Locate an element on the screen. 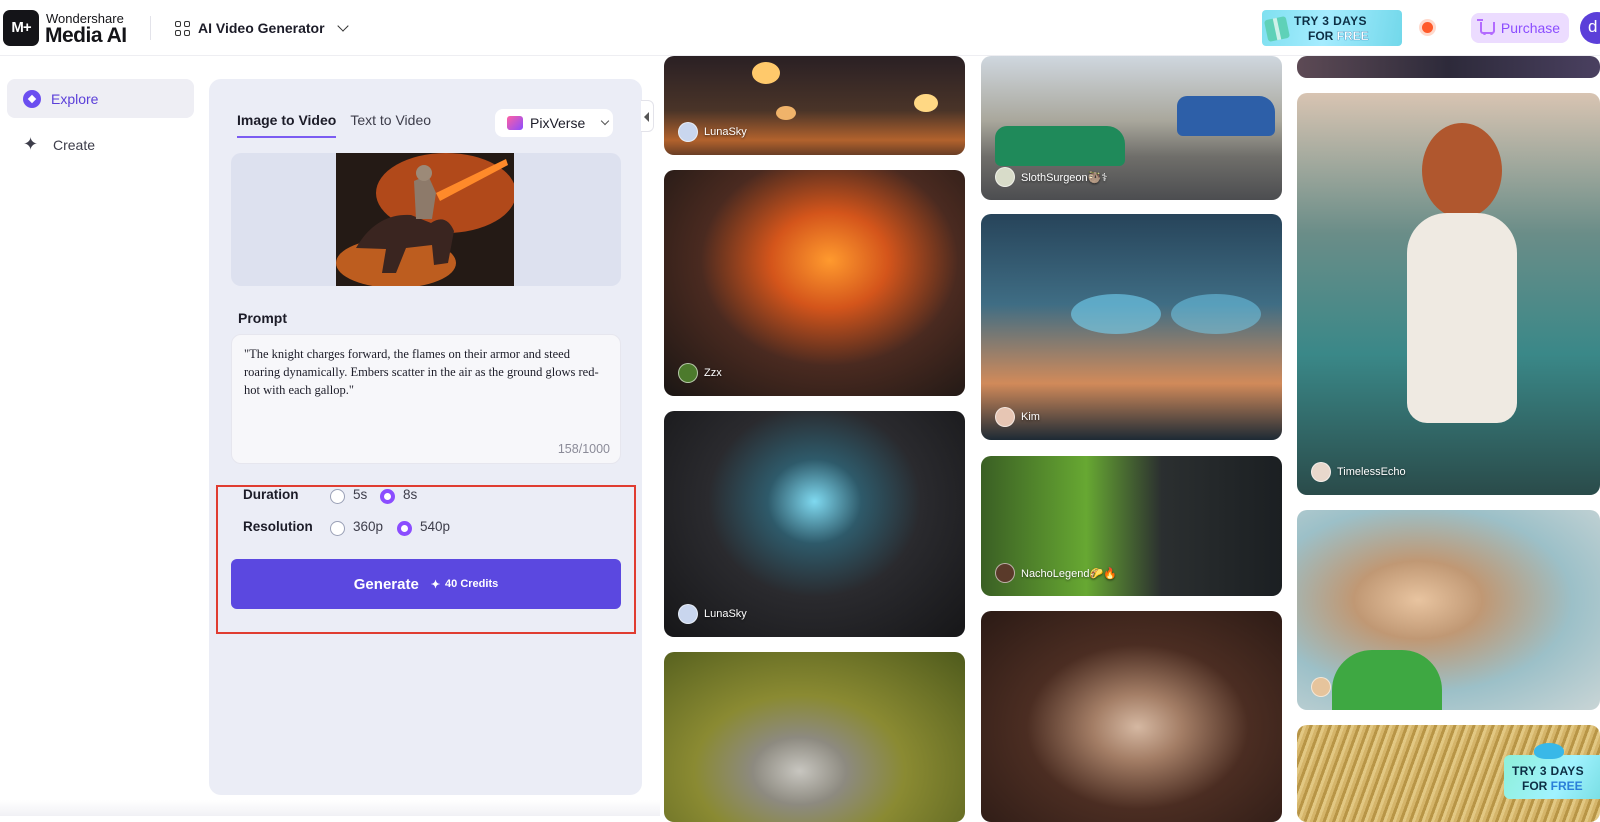 The height and width of the screenshot is (822, 1600). duration-label: Duration is located at coordinates (271, 494).